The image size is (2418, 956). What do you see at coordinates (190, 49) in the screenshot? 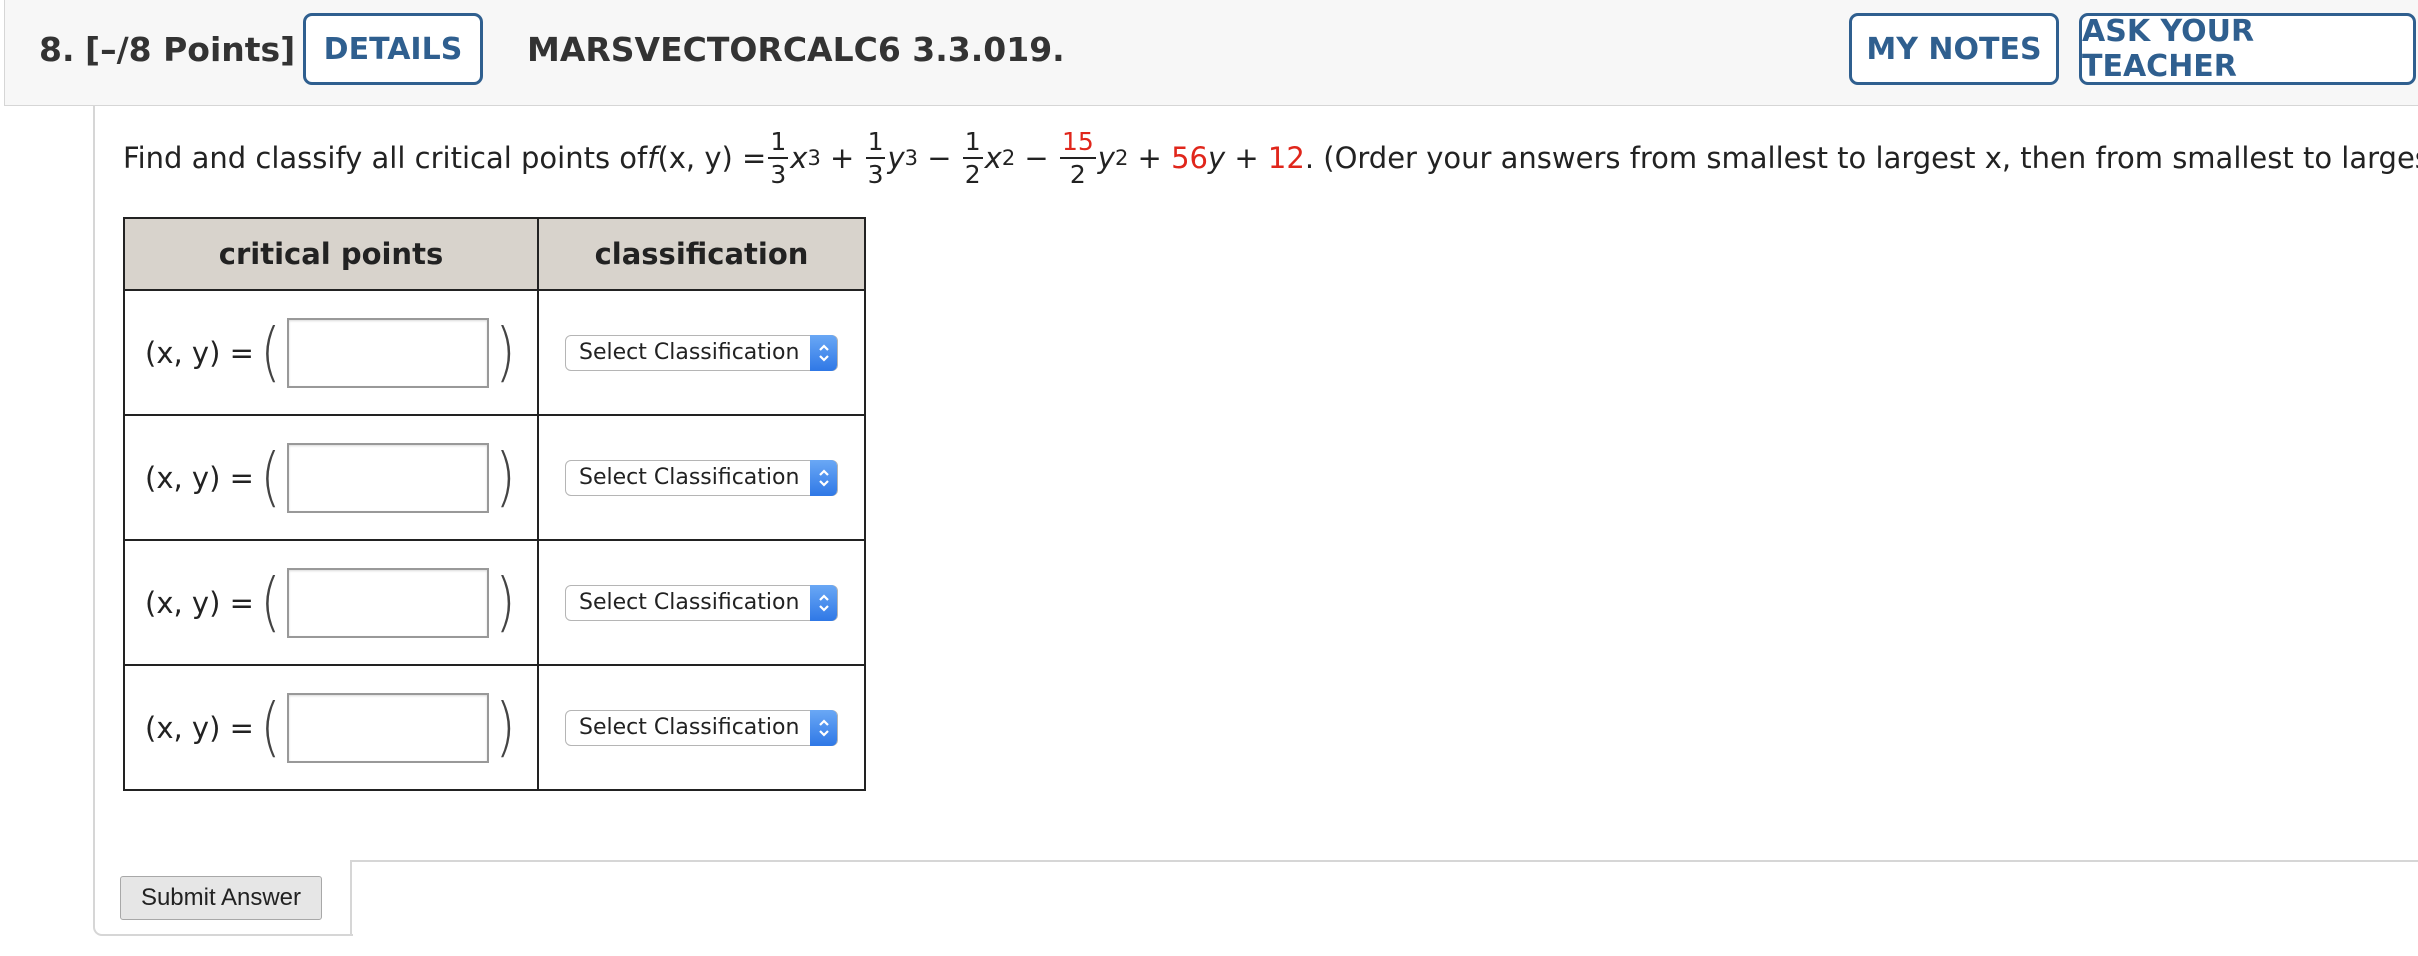
I see `points-label: [–/8 Points]` at bounding box center [190, 49].